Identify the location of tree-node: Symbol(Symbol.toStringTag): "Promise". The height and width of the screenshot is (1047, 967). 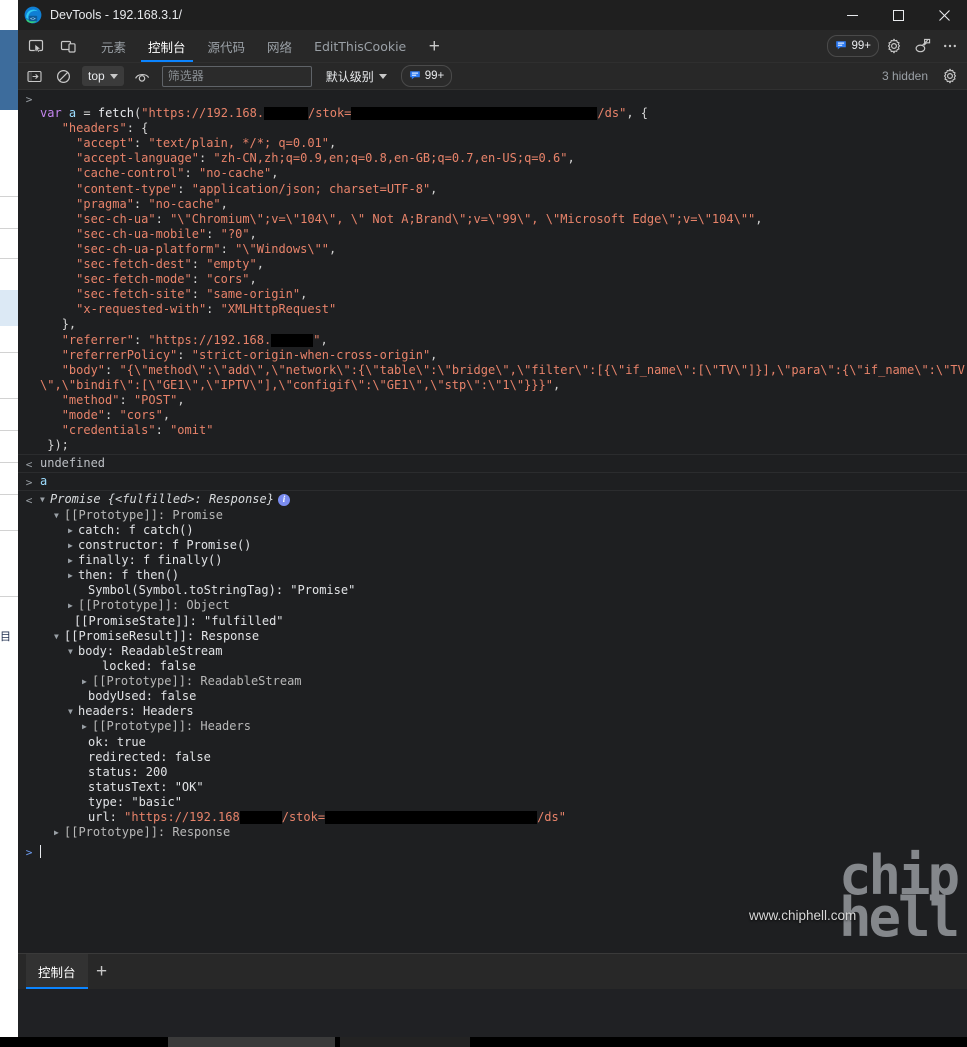
(503, 590).